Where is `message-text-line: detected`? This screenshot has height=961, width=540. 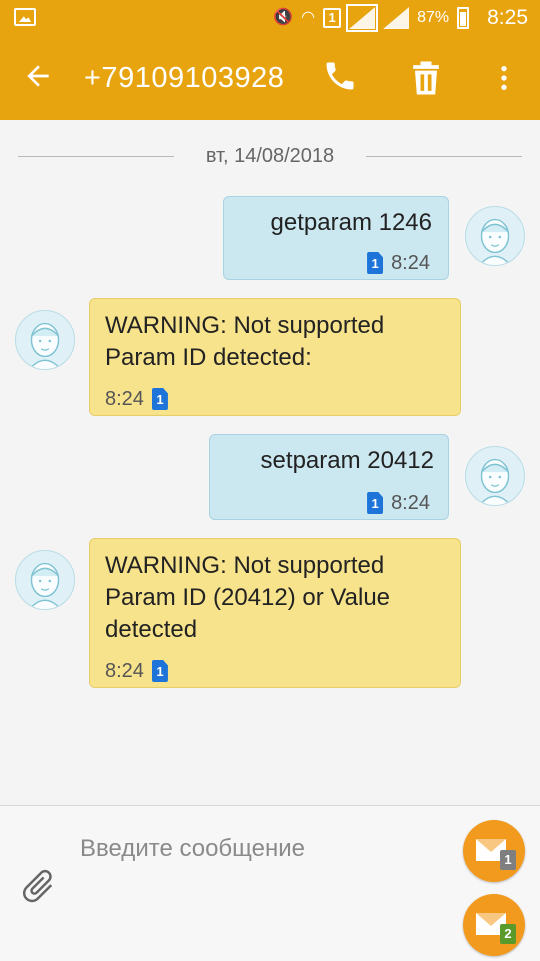
message-text-line: detected is located at coordinates (151, 629).